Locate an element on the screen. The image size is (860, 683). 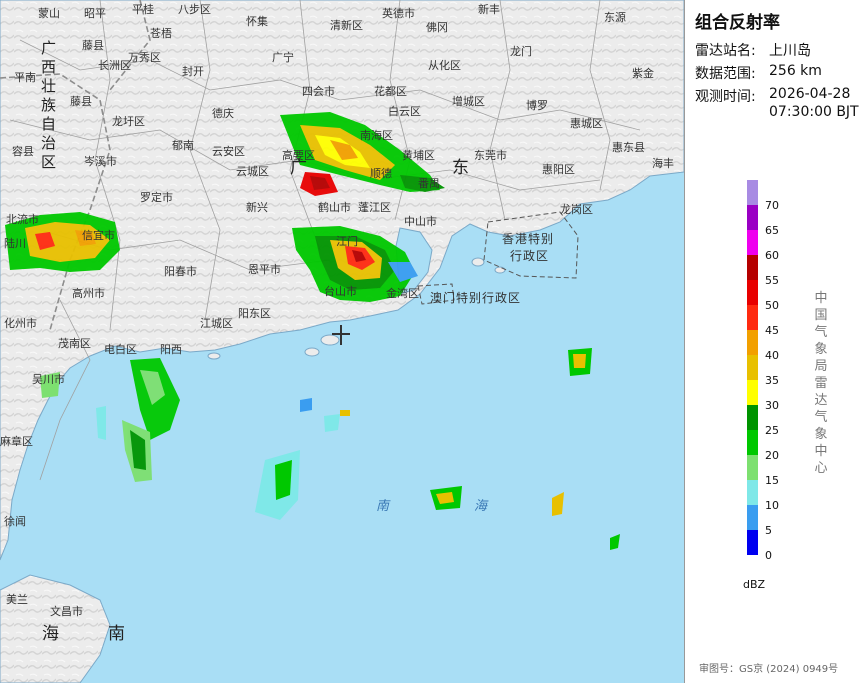
region-label-guangdong-1: 广 is located at coordinates (299, 168).